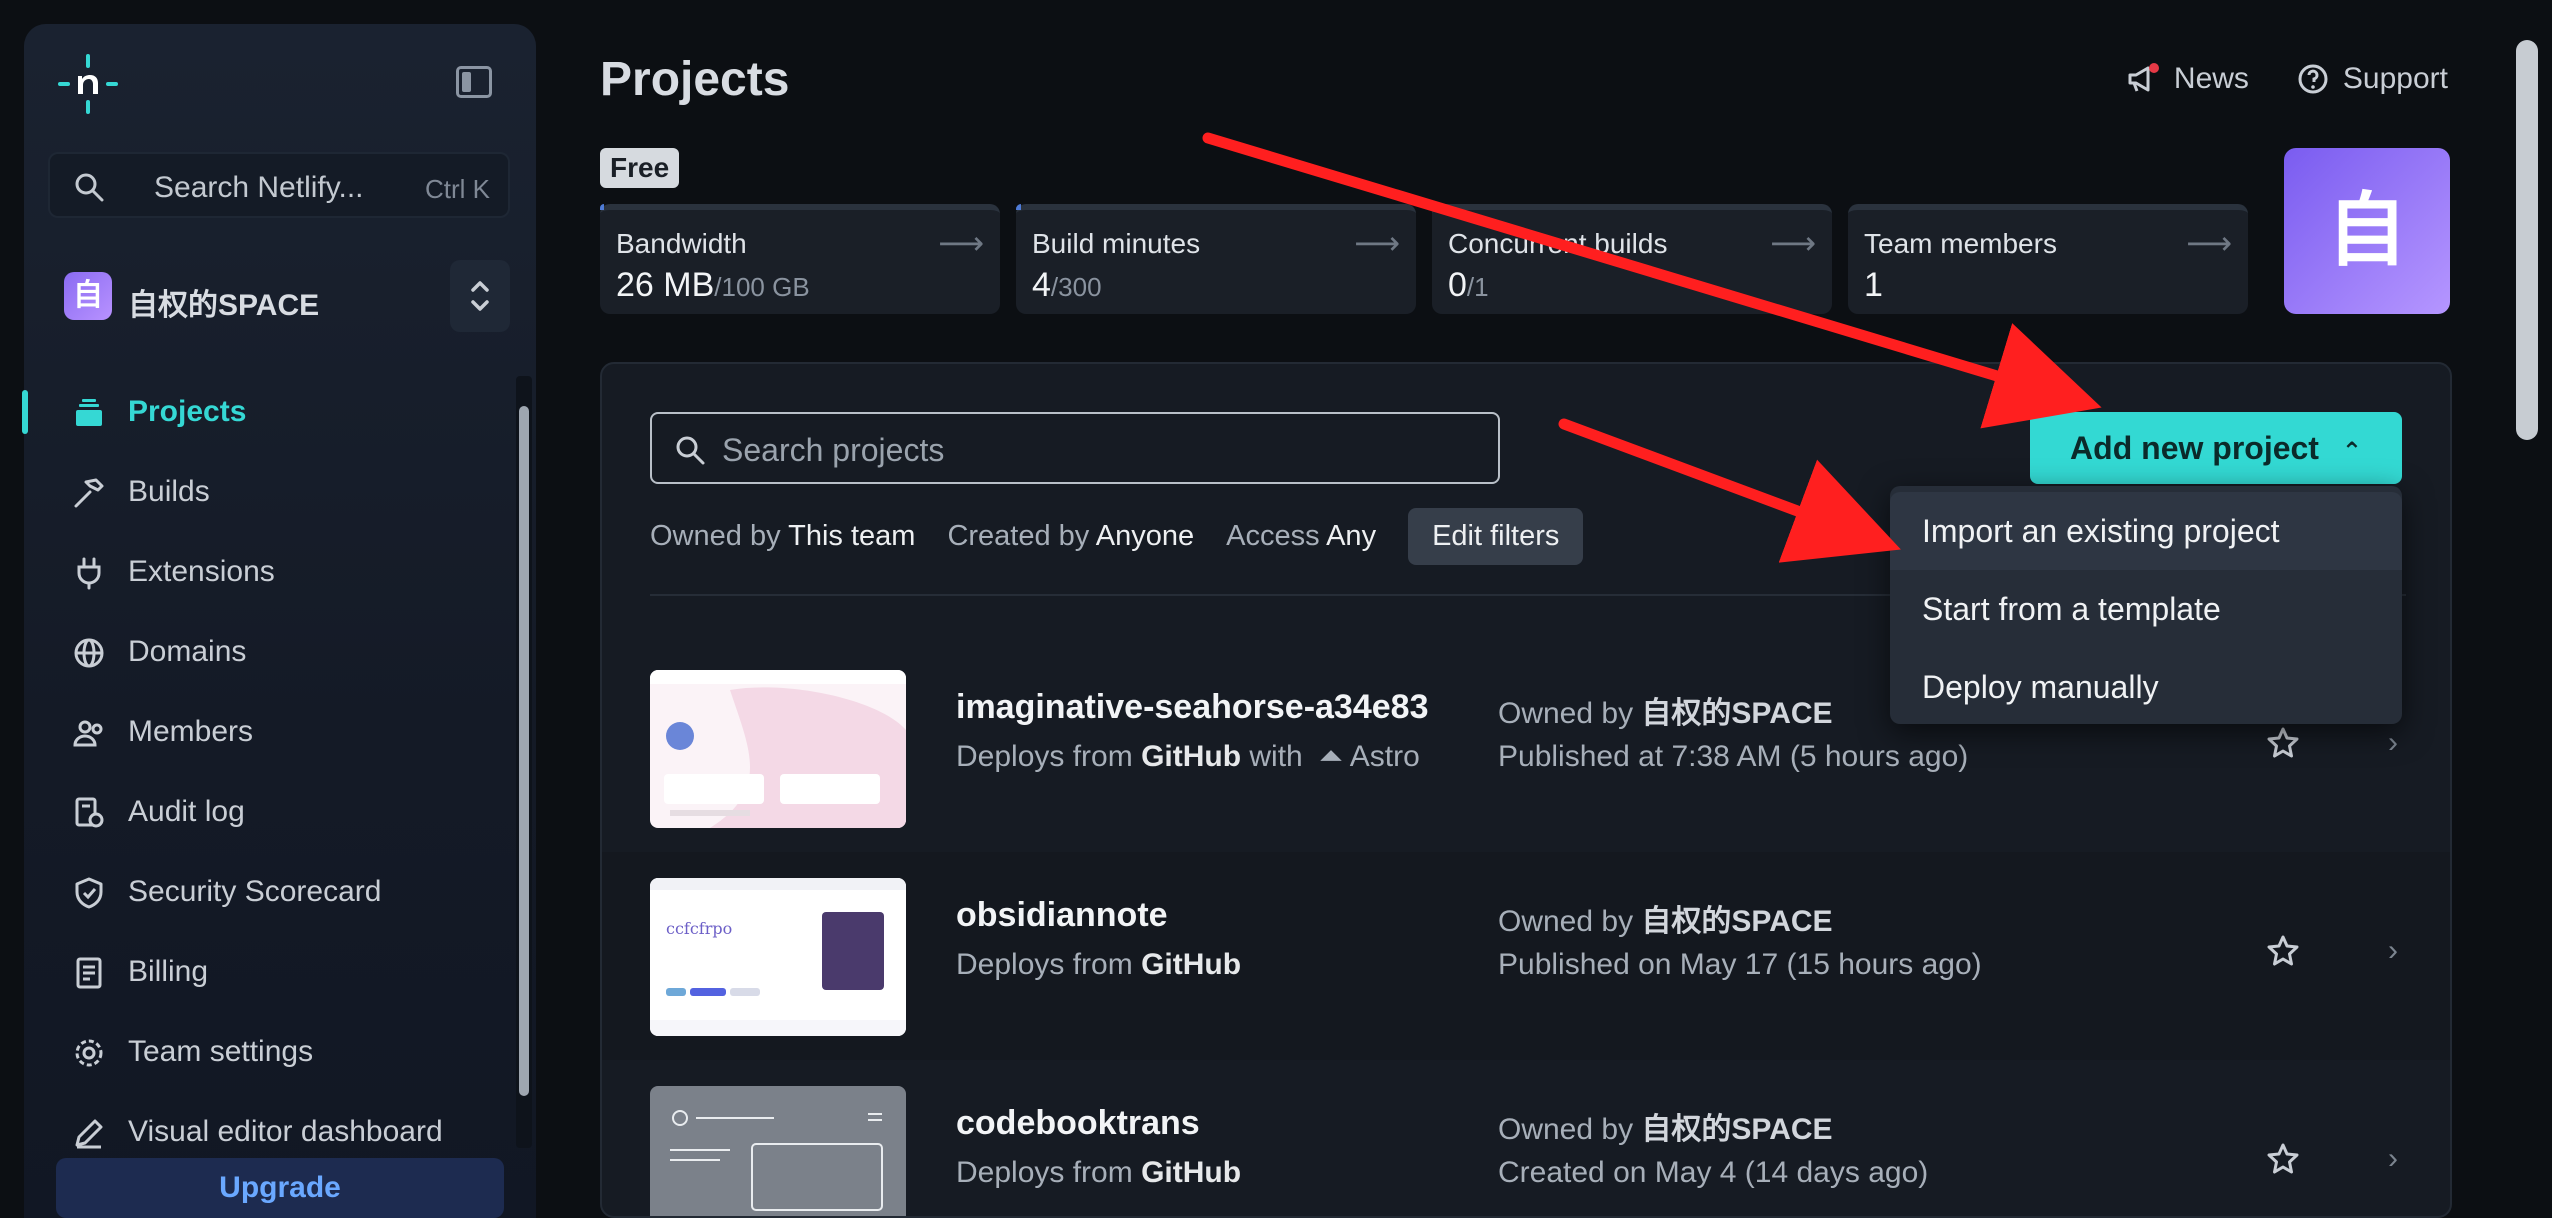 This screenshot has height=1218, width=2552. Describe the element at coordinates (88, 84) in the screenshot. I see `netlify-logo-icon` at that location.